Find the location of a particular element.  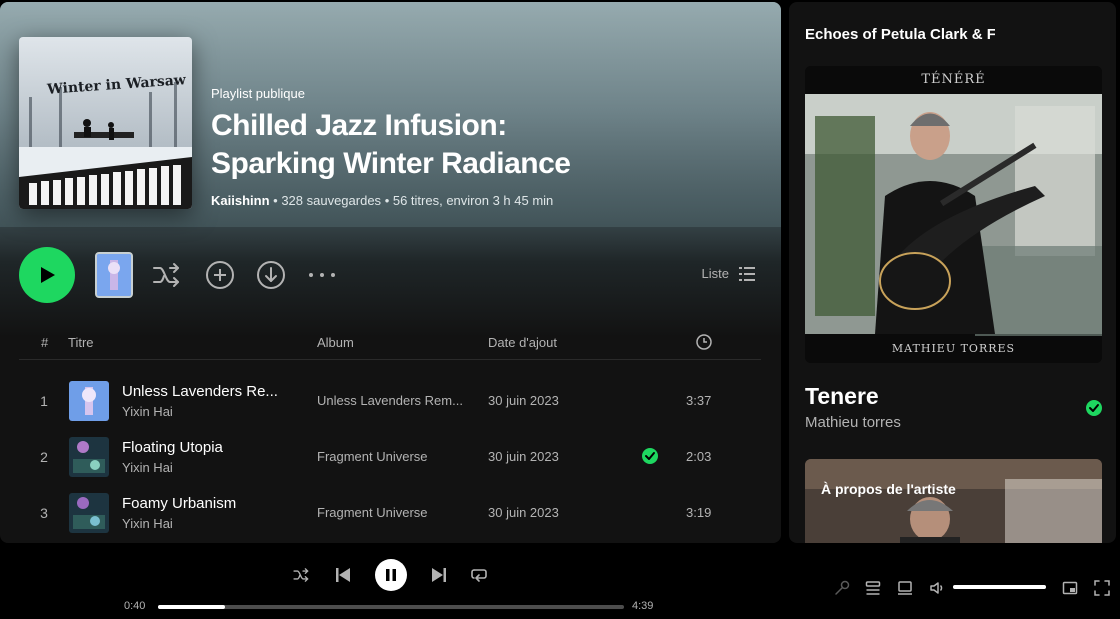

track-title: Floating Utopia is located at coordinates (207, 447).